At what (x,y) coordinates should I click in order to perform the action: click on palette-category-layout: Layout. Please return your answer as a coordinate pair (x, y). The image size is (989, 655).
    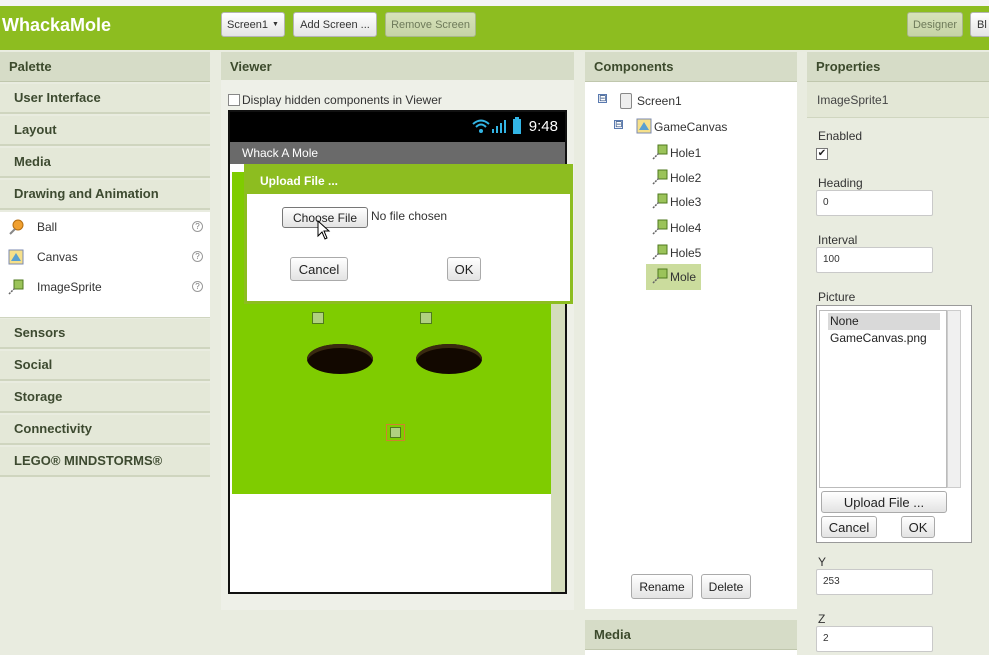
    Looking at the image, I should click on (105, 131).